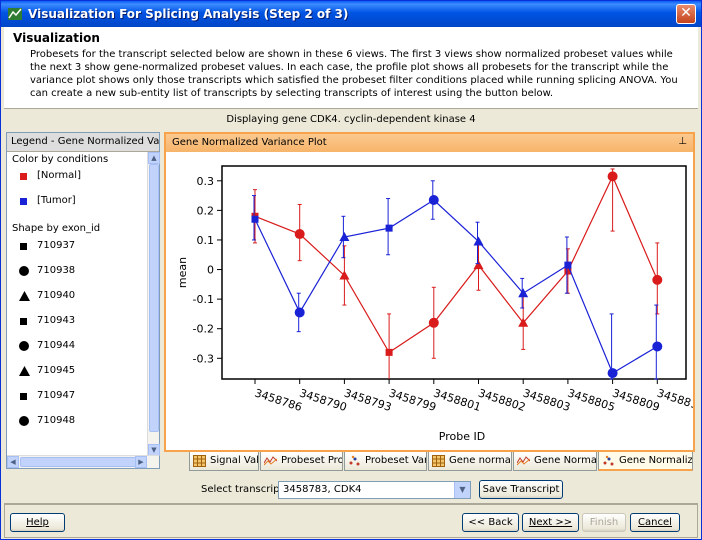 The image size is (702, 540). I want to click on x-tick-label: 3458809, so click(636, 400).